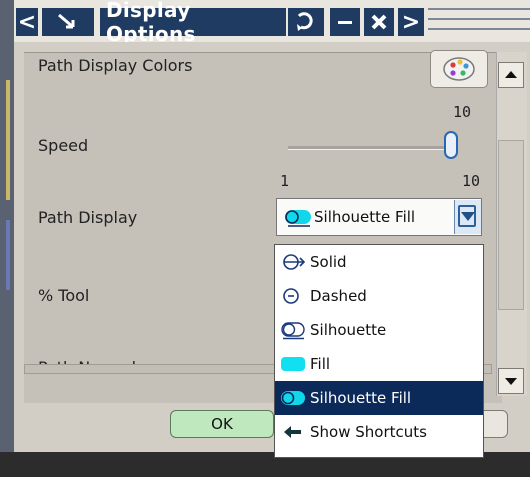  Describe the element at coordinates (479, 22) in the screenshot. I see `title-bar-grip` at that location.